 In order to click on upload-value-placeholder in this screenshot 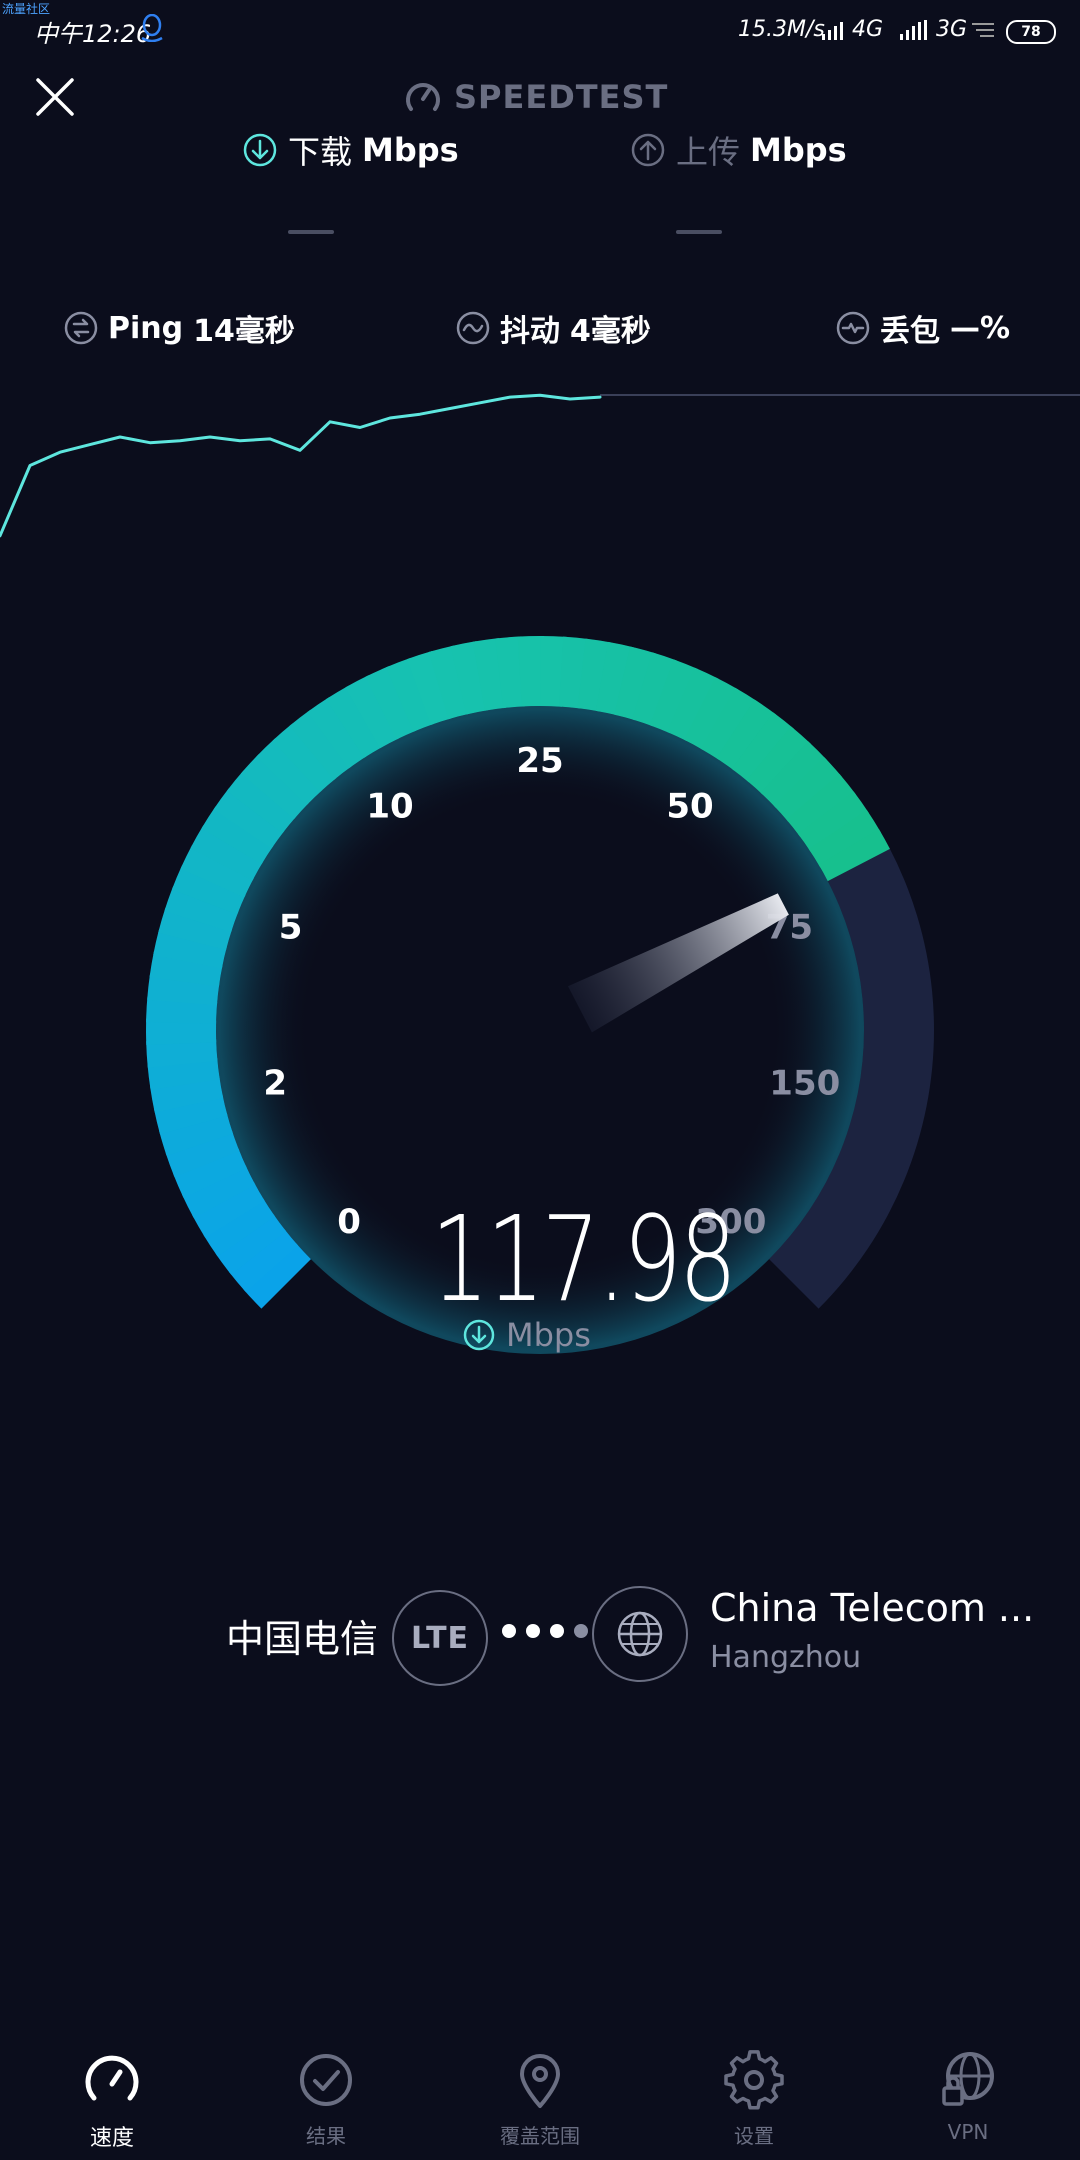, I will do `click(699, 232)`.